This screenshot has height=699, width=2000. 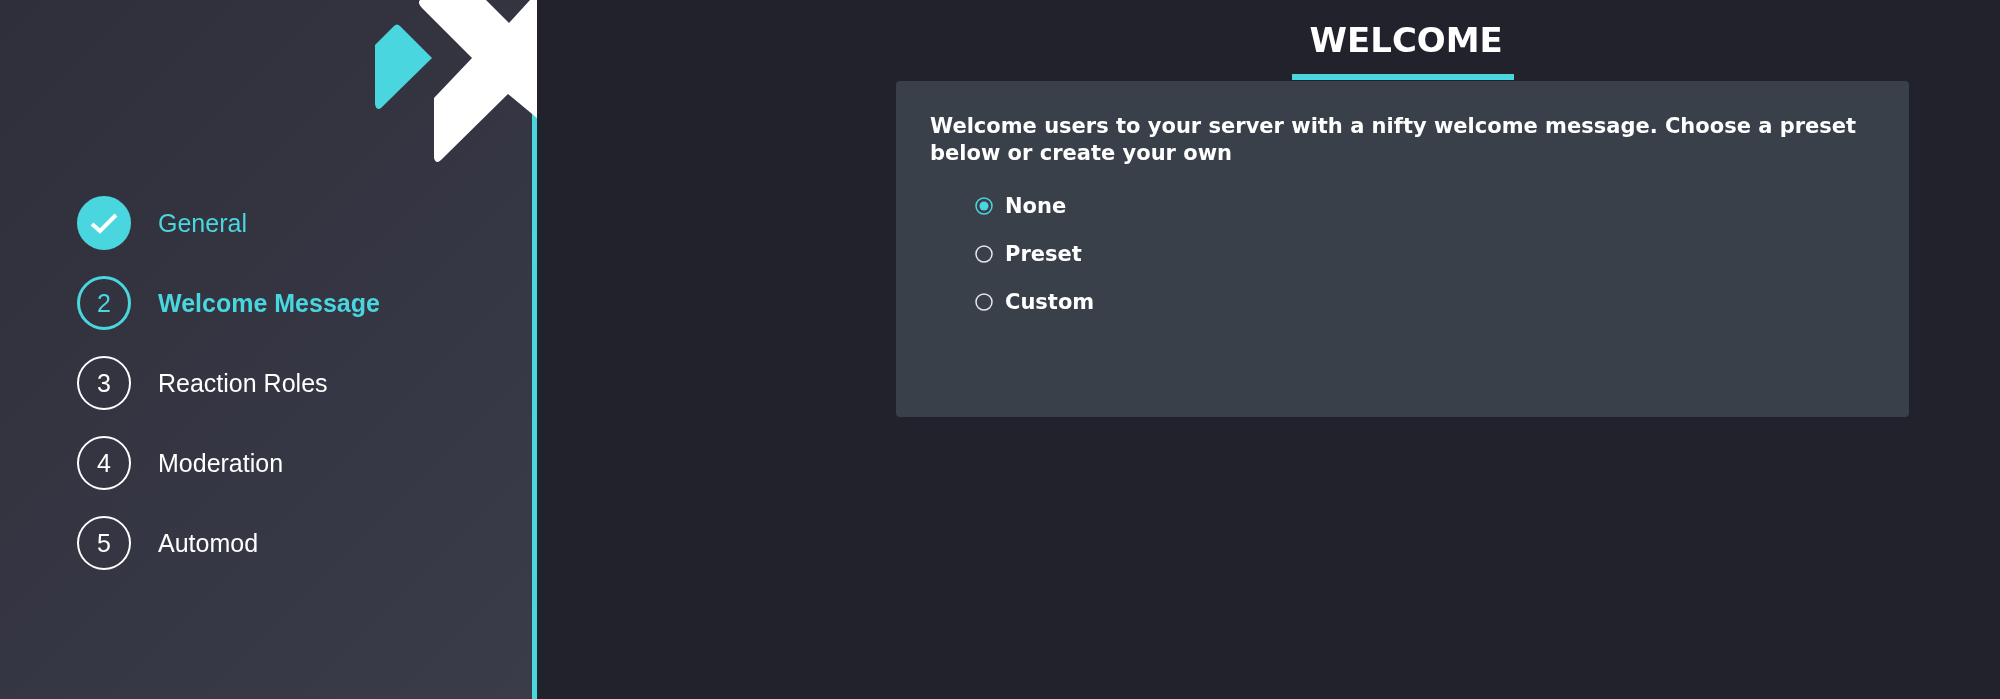 What do you see at coordinates (202, 223) in the screenshot?
I see `step-label: General` at bounding box center [202, 223].